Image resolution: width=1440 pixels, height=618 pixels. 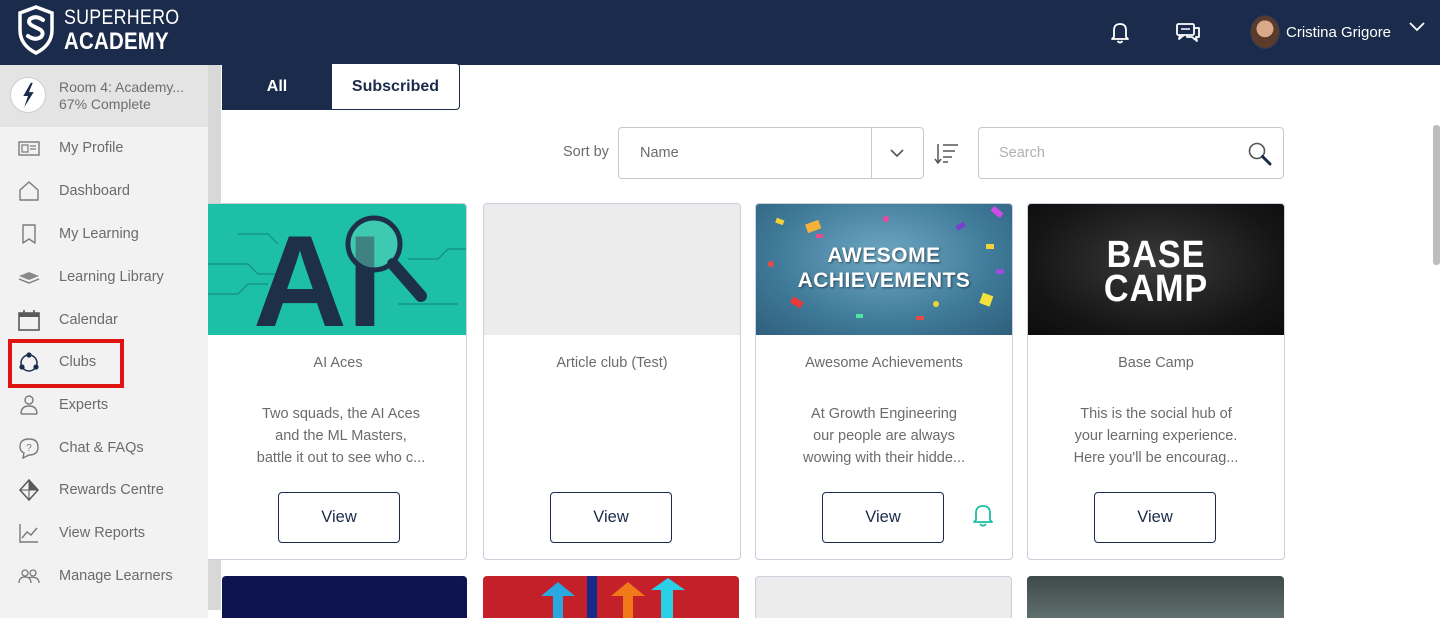 What do you see at coordinates (111, 277) in the screenshot?
I see `sidebar-item-label: Learning Library` at bounding box center [111, 277].